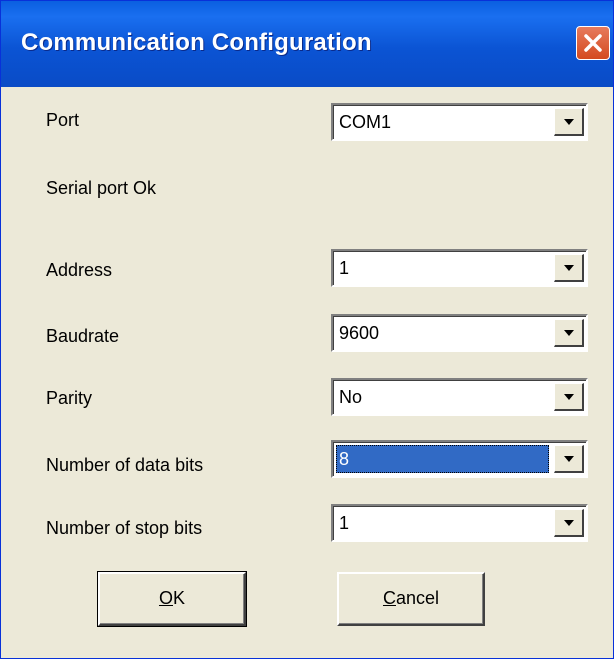  I want to click on port-dropdown-button, so click(569, 122).